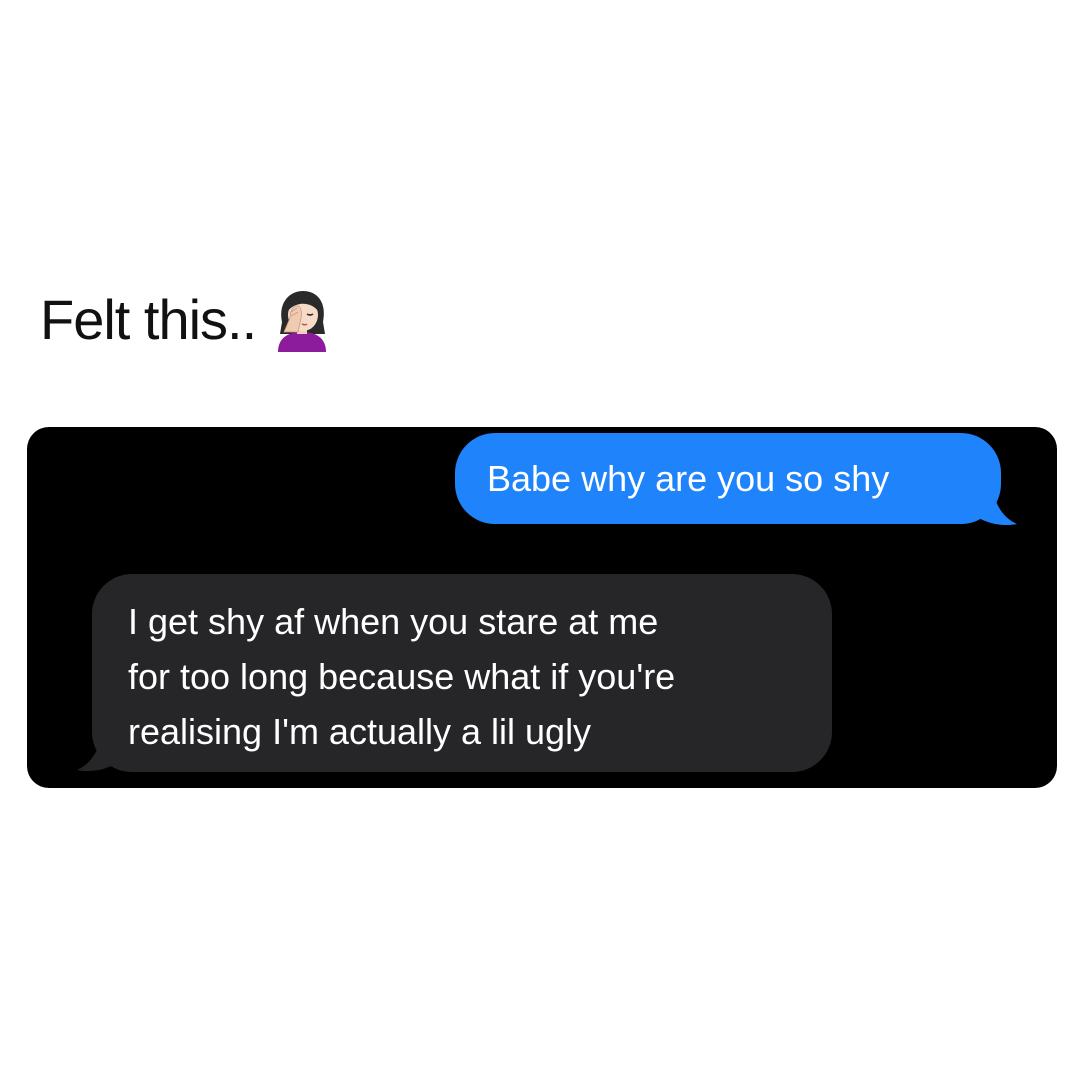  Describe the element at coordinates (360, 731) in the screenshot. I see `incoming-message-line: realising I'm actually a lil ugly` at that location.